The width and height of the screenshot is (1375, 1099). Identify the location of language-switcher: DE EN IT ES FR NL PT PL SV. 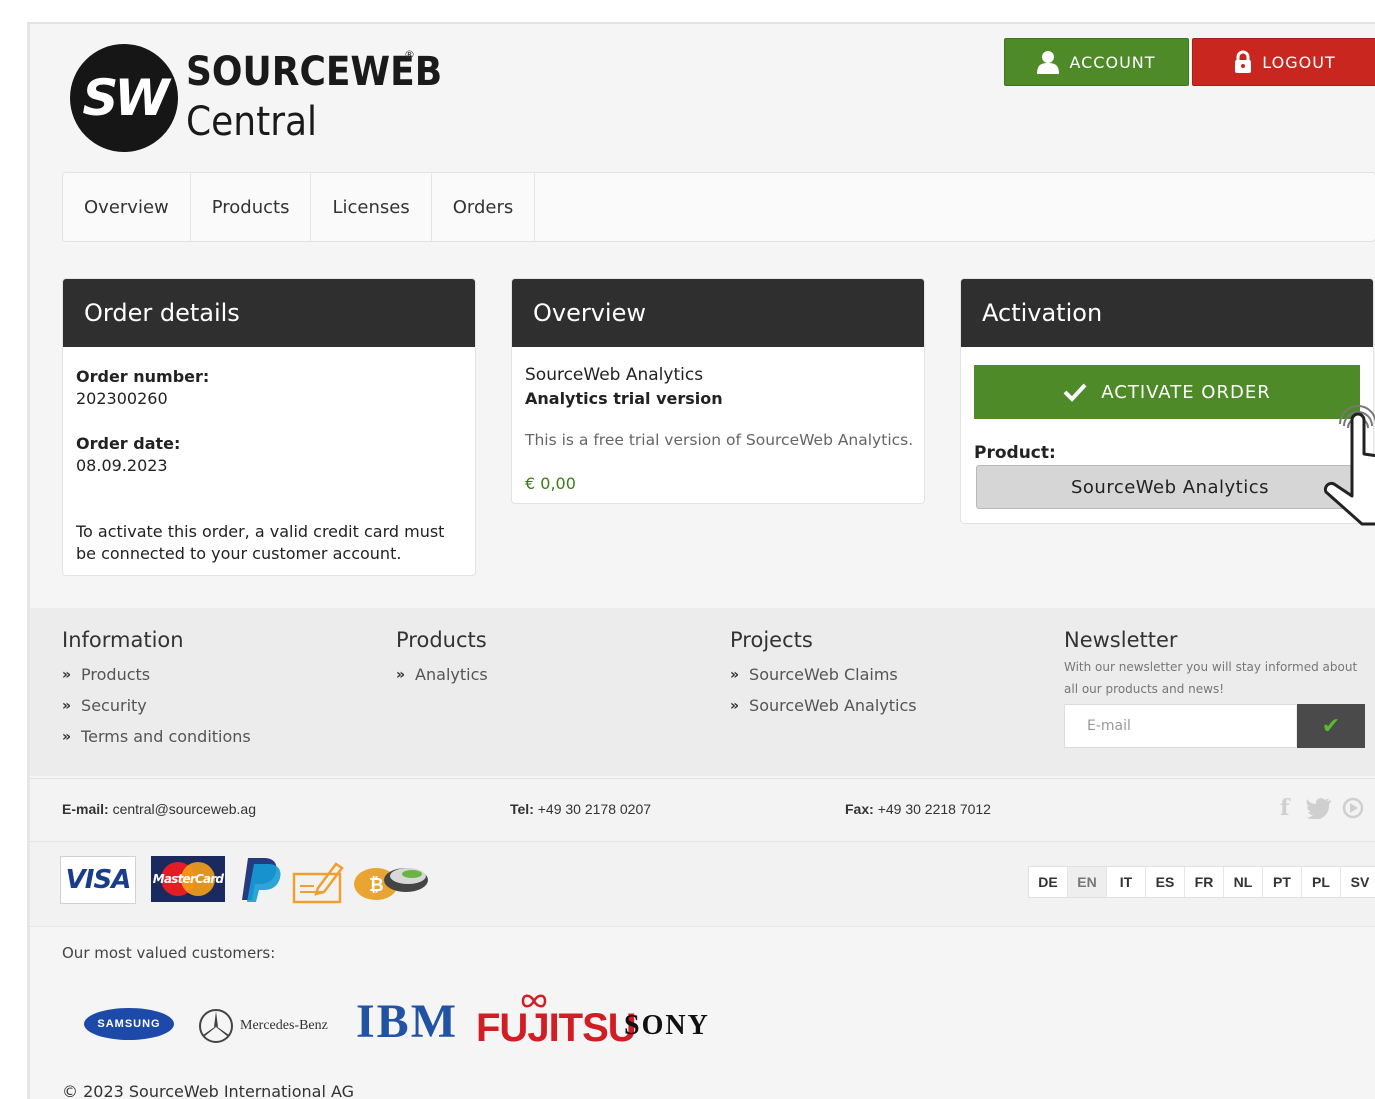
(1201, 882).